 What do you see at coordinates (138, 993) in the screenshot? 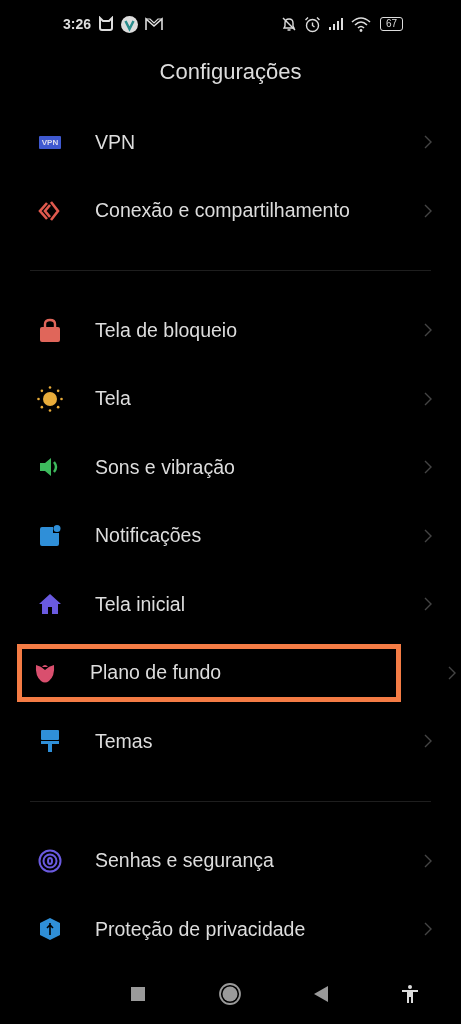
I see `recents-button` at bounding box center [138, 993].